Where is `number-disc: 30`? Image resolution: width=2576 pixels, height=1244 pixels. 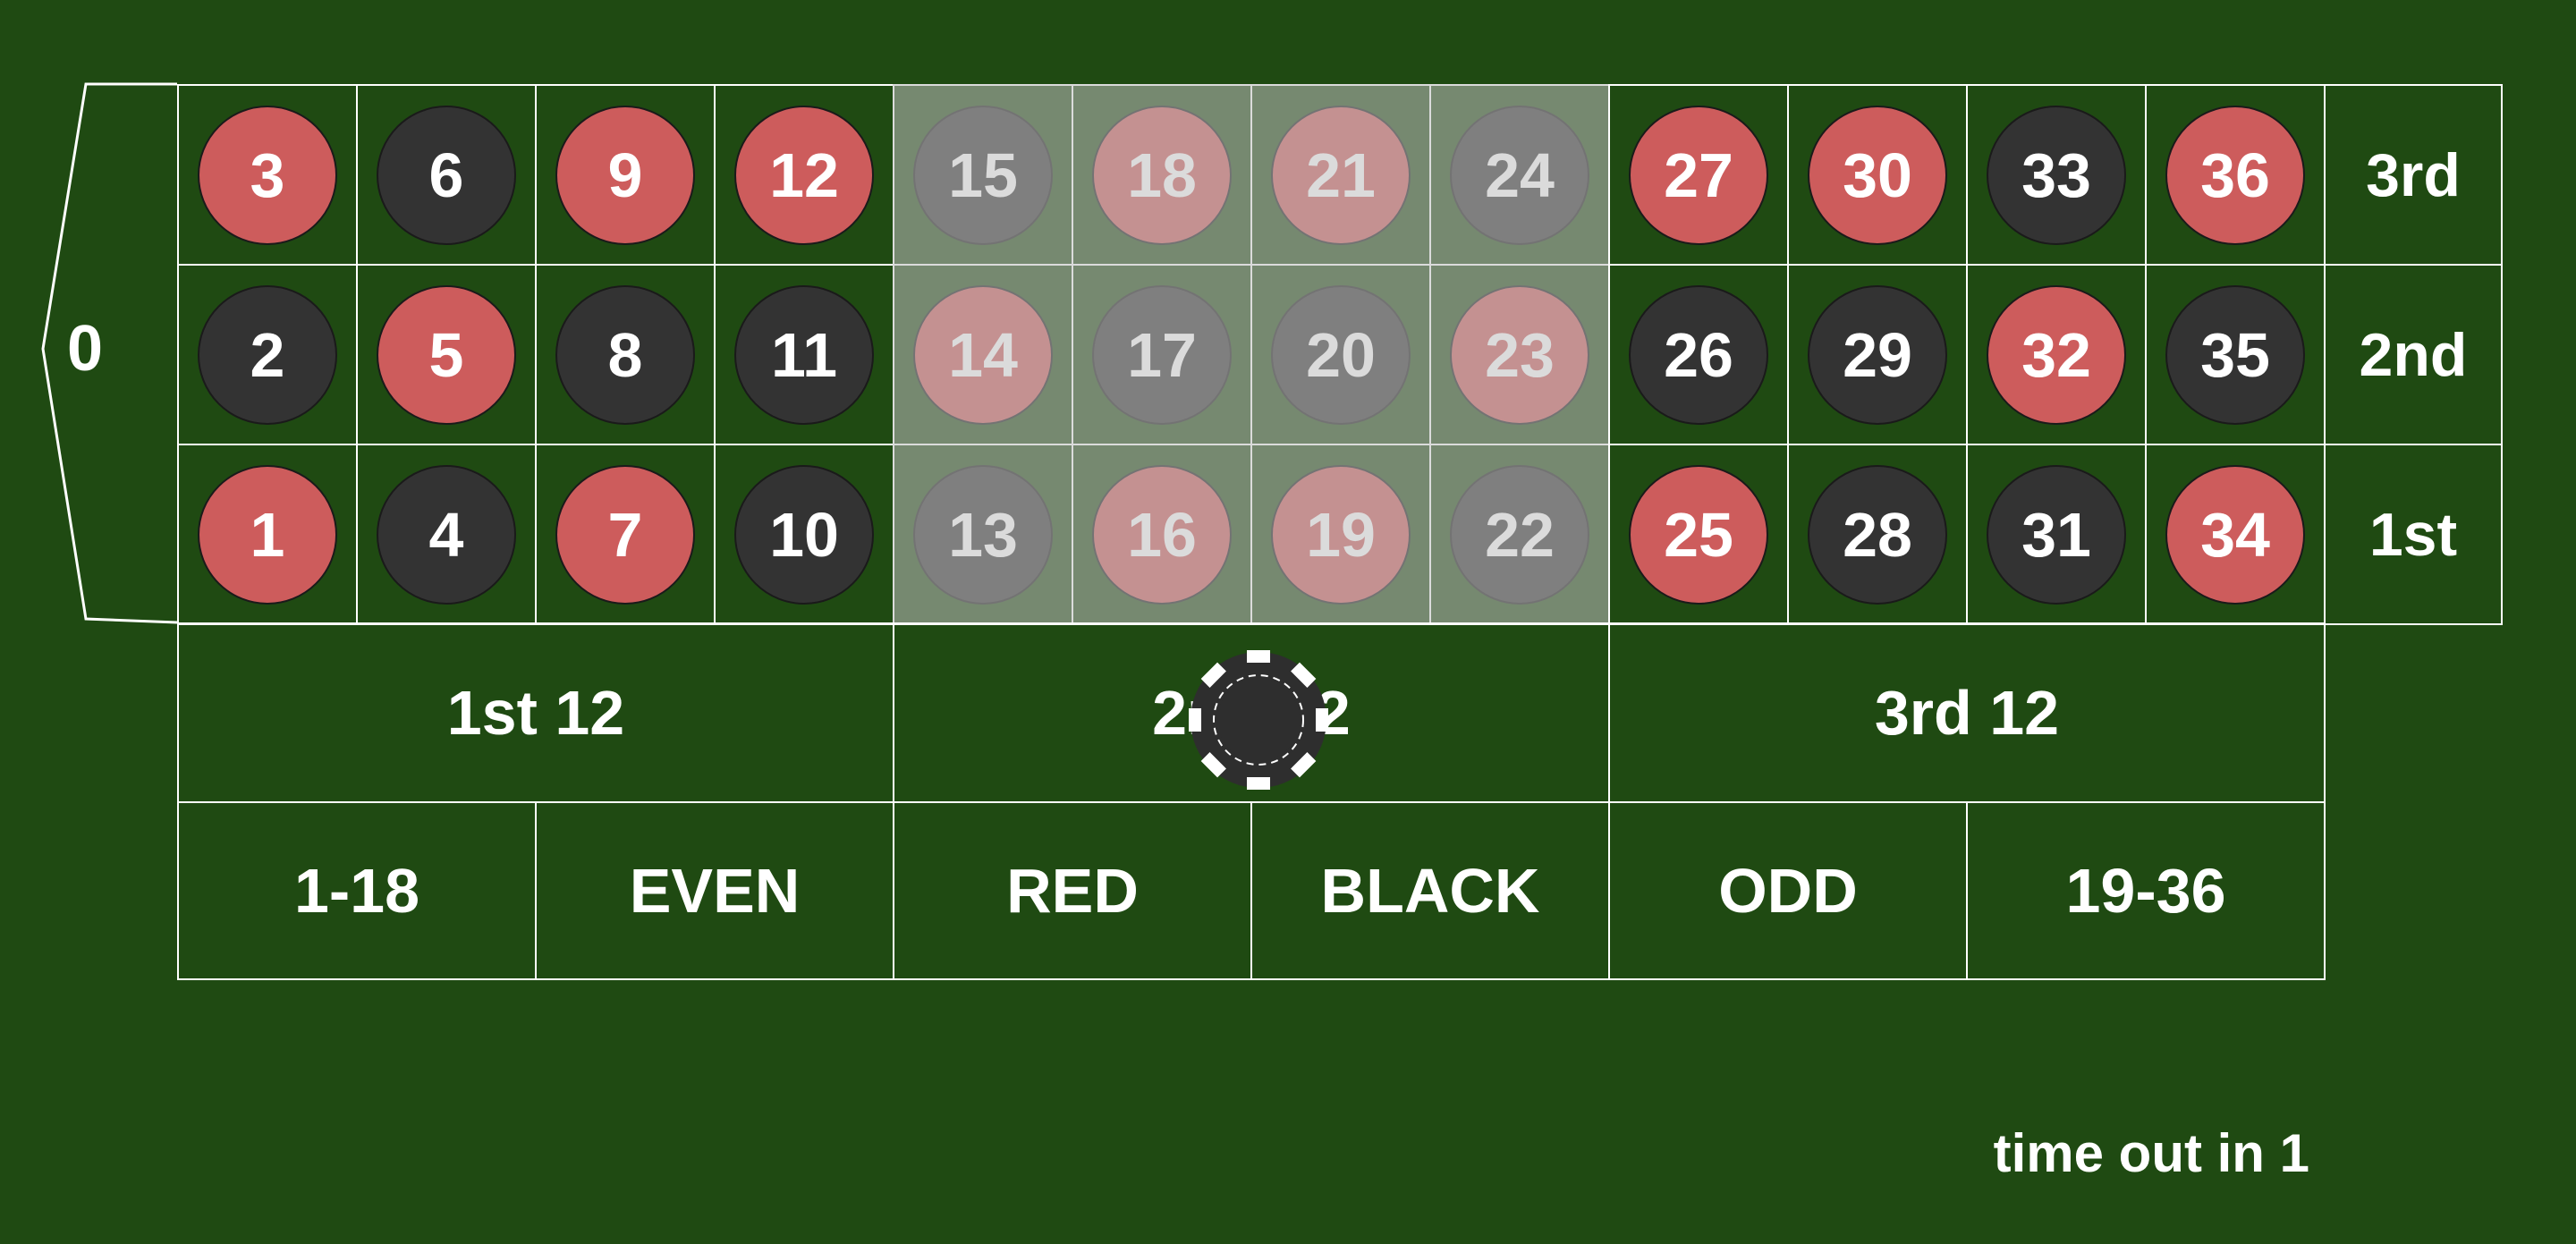
number-disc: 30 is located at coordinates (1877, 175).